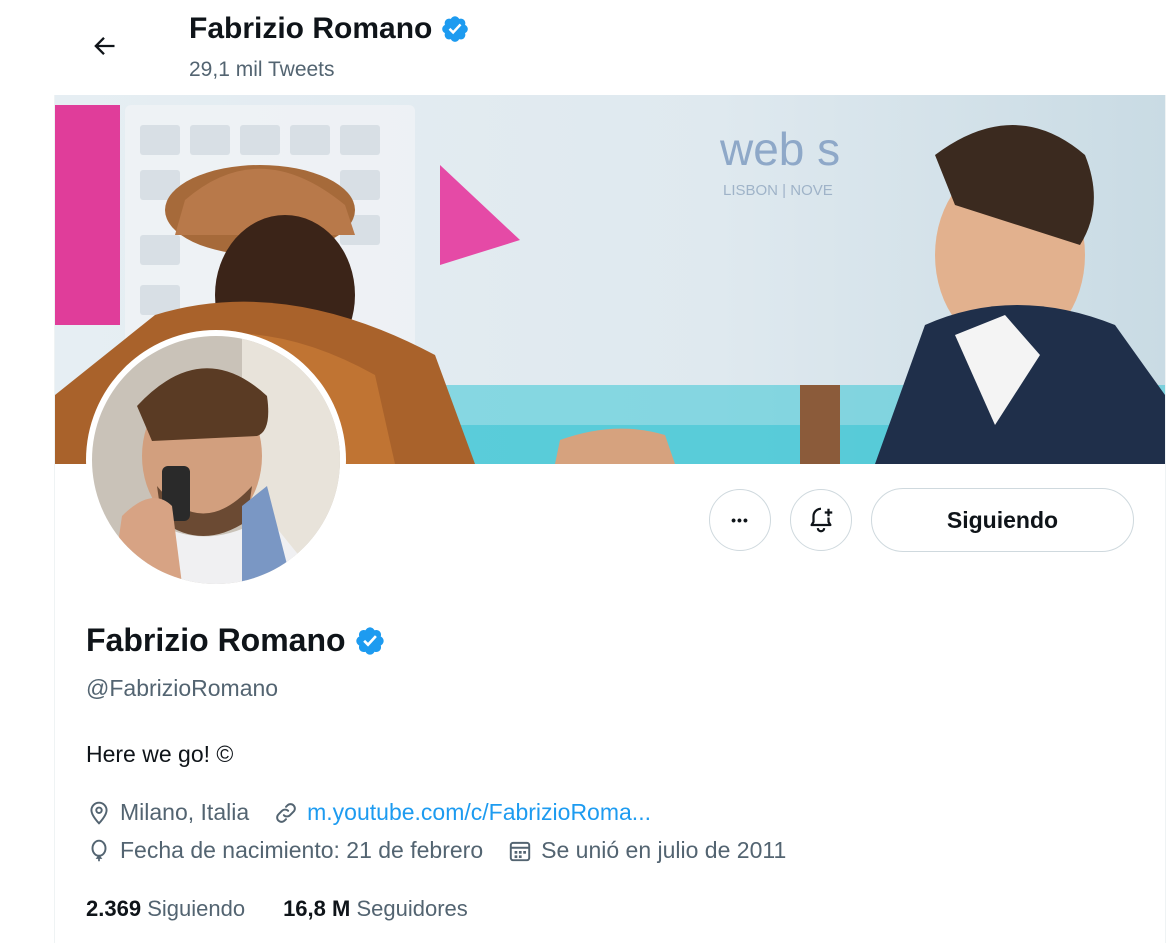 The width and height of the screenshot is (1170, 943). I want to click on header-title-row: Fabrizio Romano, so click(329, 29).